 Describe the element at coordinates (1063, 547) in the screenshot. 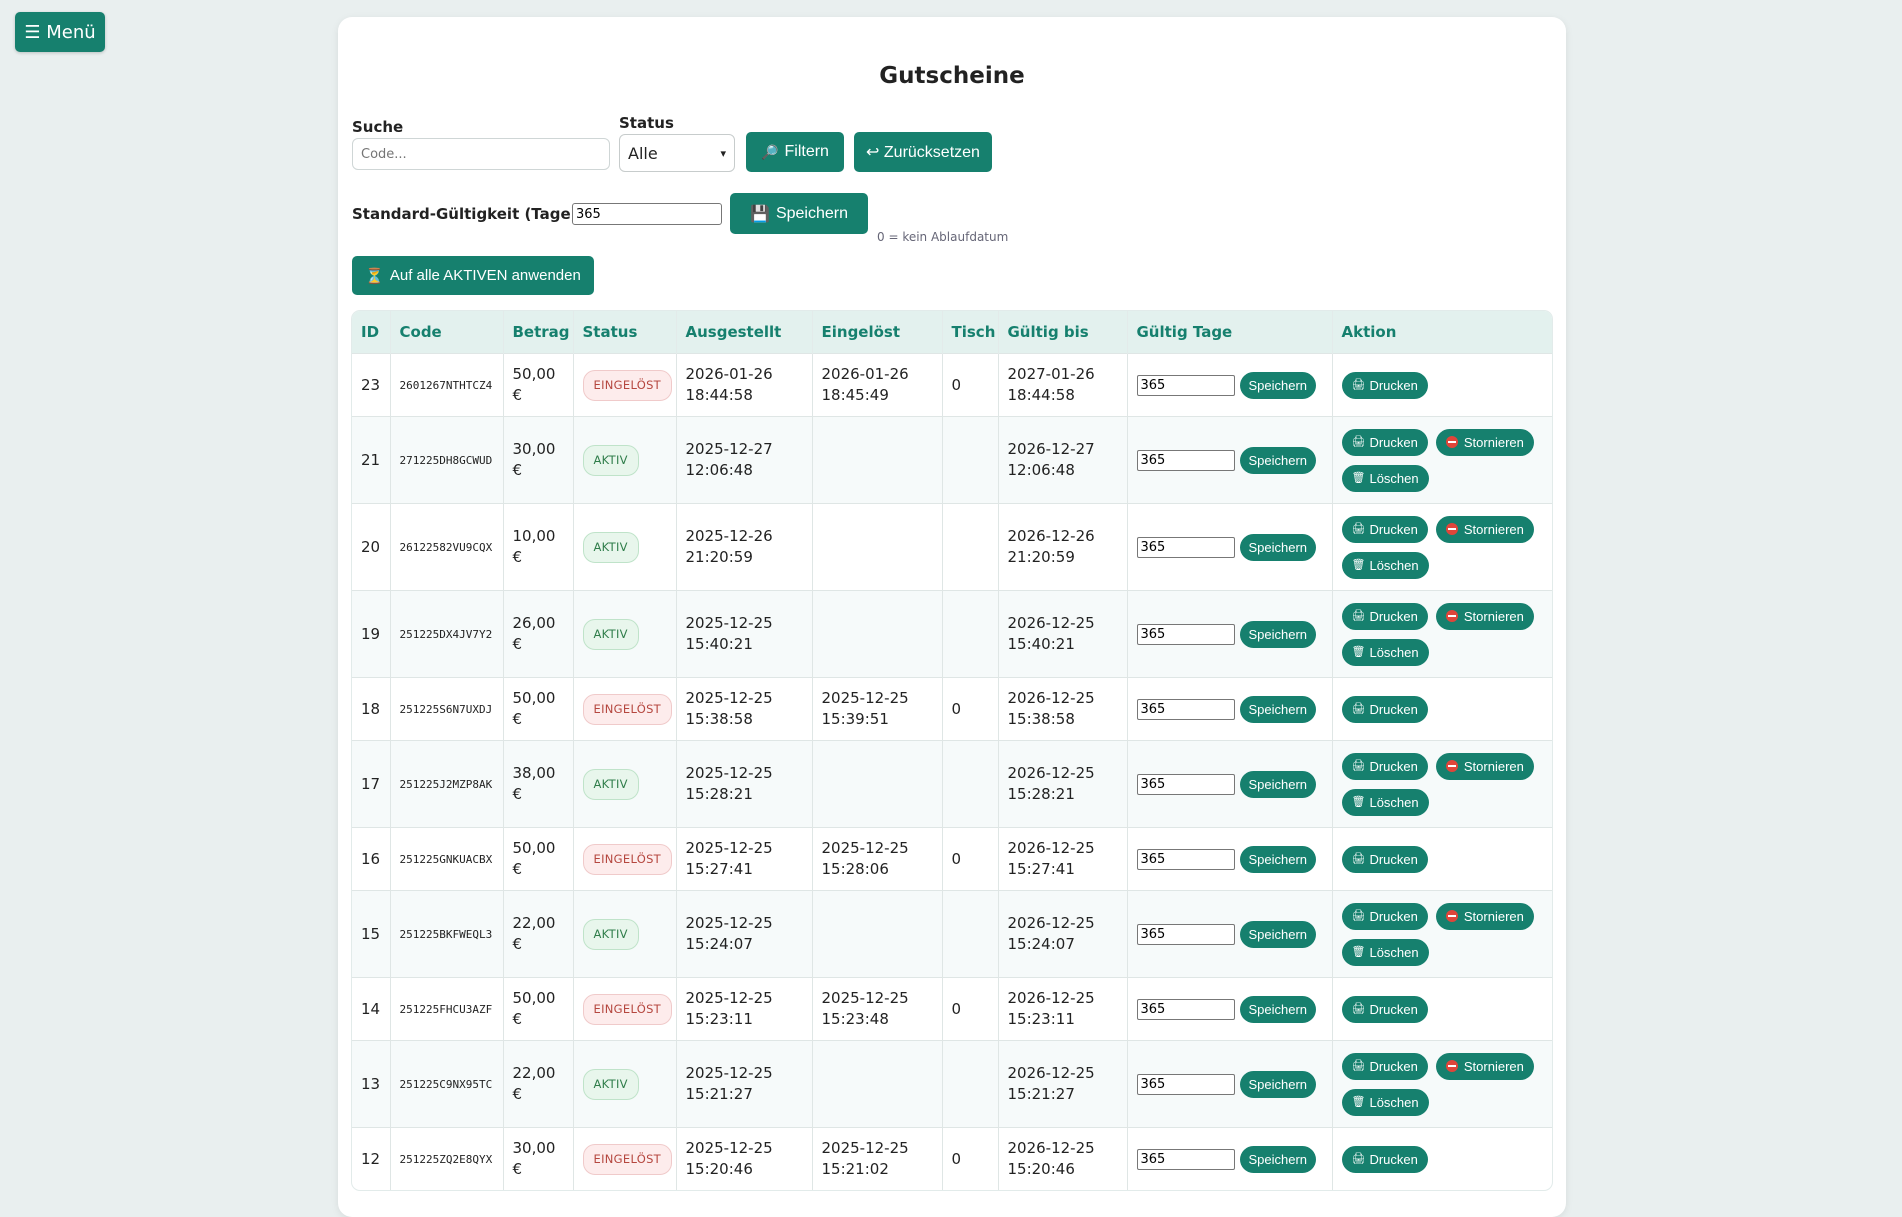

I see `cell-valid-until: 2026-12-26 21:20:59` at that location.